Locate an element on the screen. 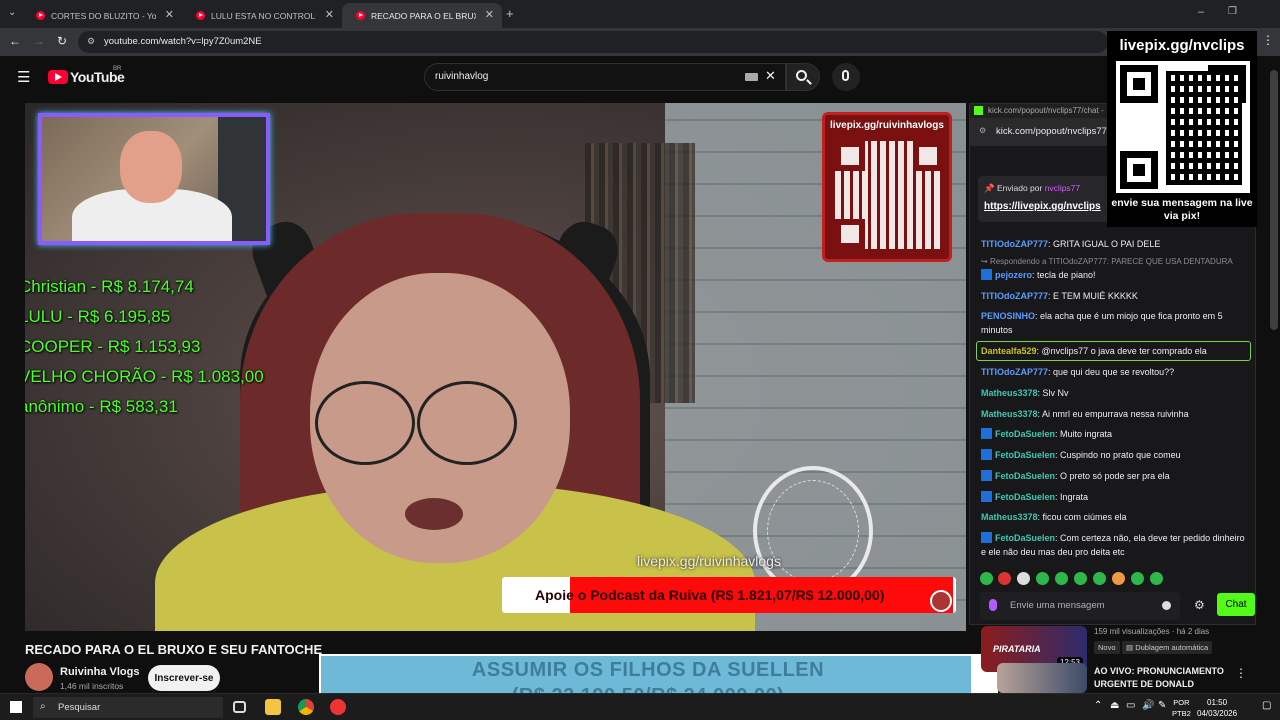 This screenshot has width=1280, height=720. new-tab-icon: + is located at coordinates (510, 13).